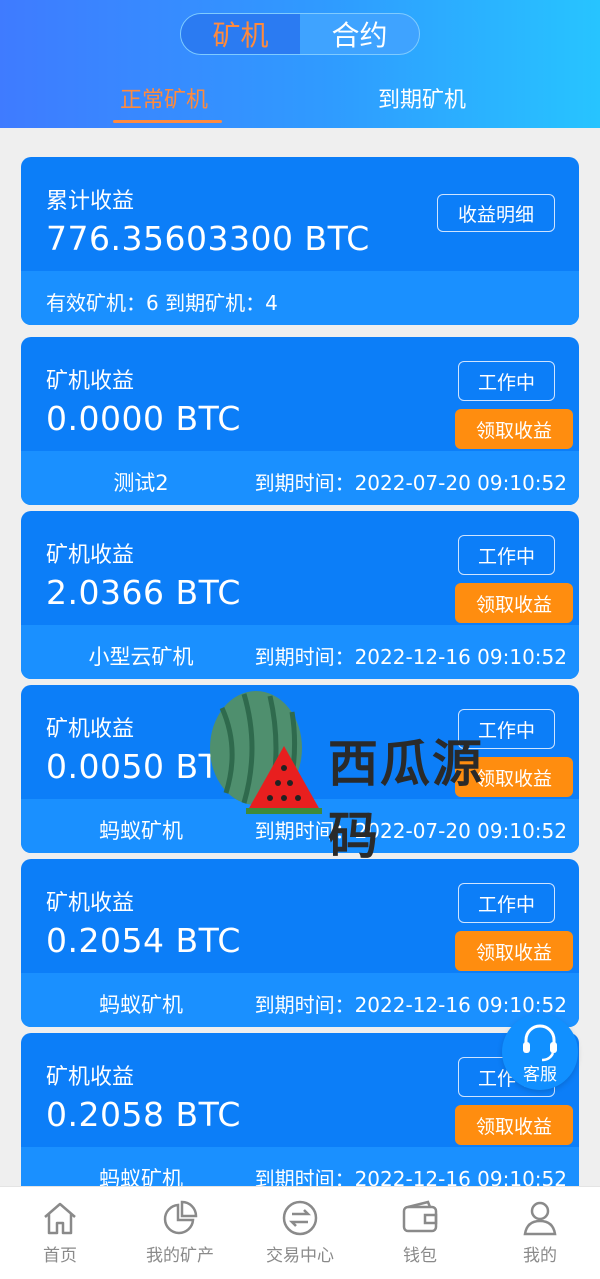 The width and height of the screenshot is (600, 1279). I want to click on tab-home-label: 首页, so click(60, 1256).